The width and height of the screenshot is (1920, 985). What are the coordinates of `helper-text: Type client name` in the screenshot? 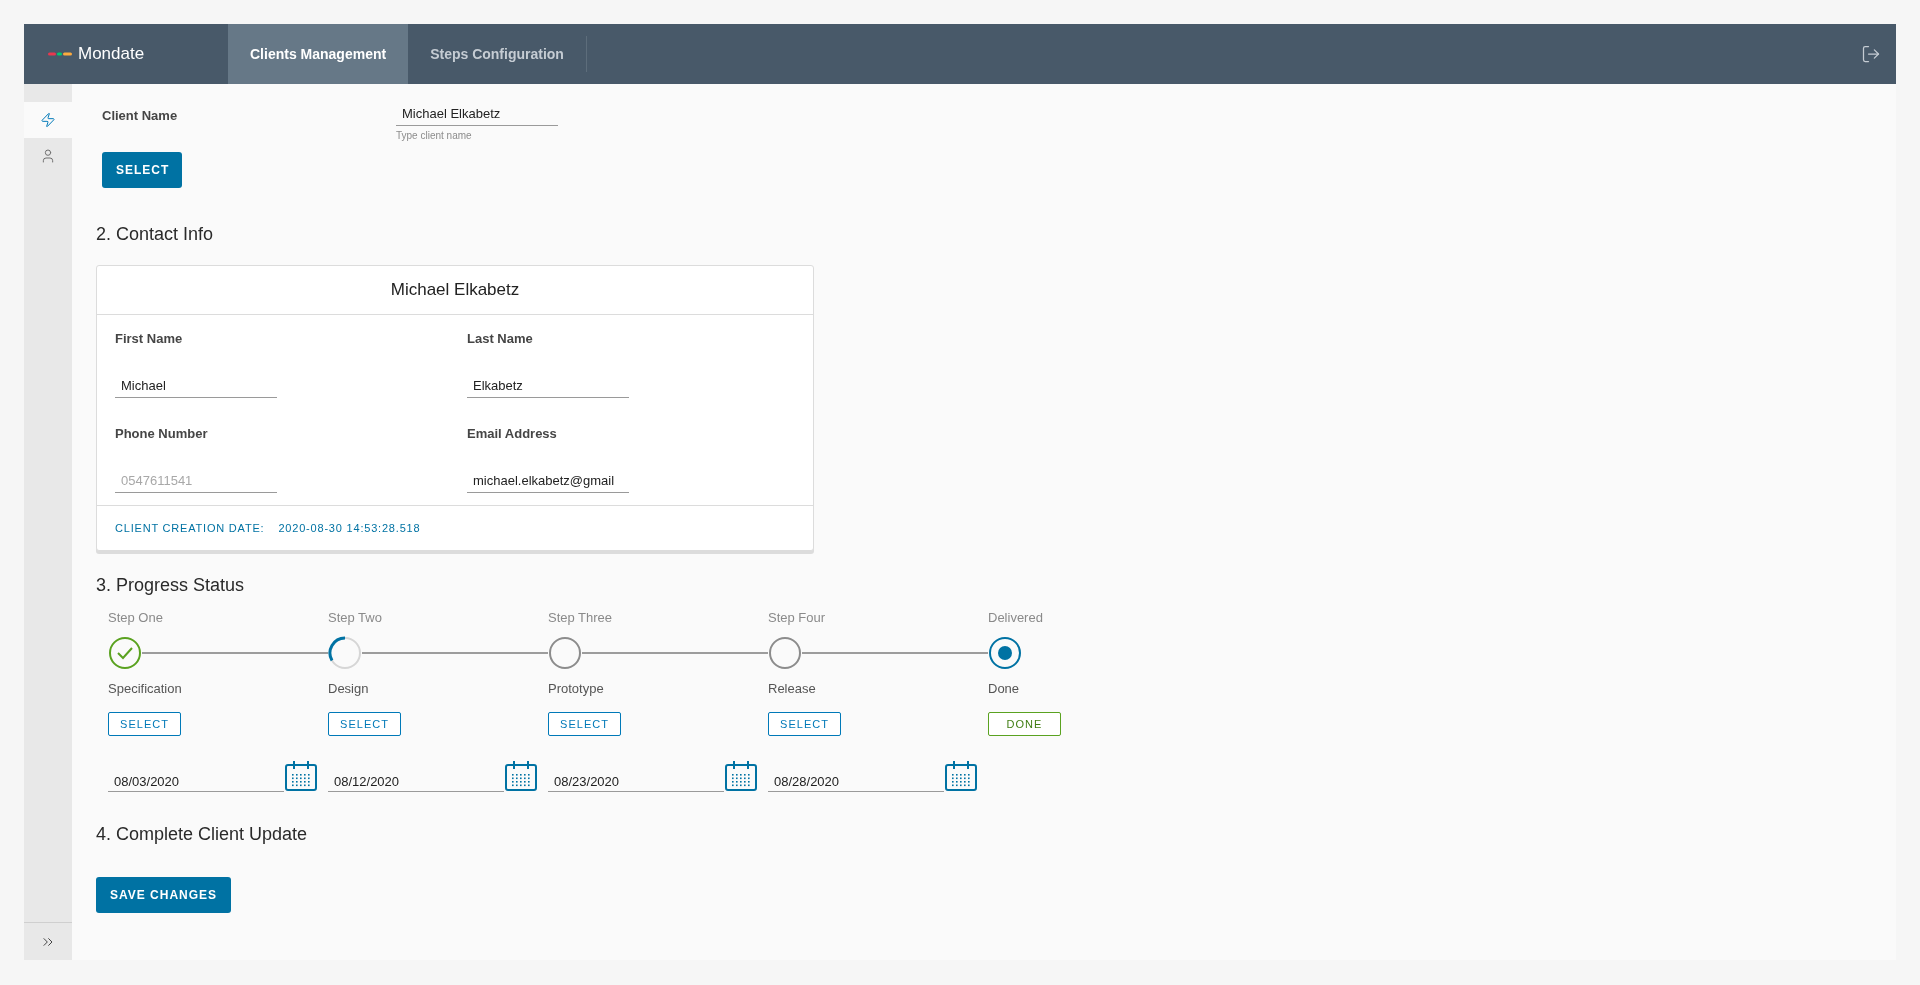 It's located at (434, 135).